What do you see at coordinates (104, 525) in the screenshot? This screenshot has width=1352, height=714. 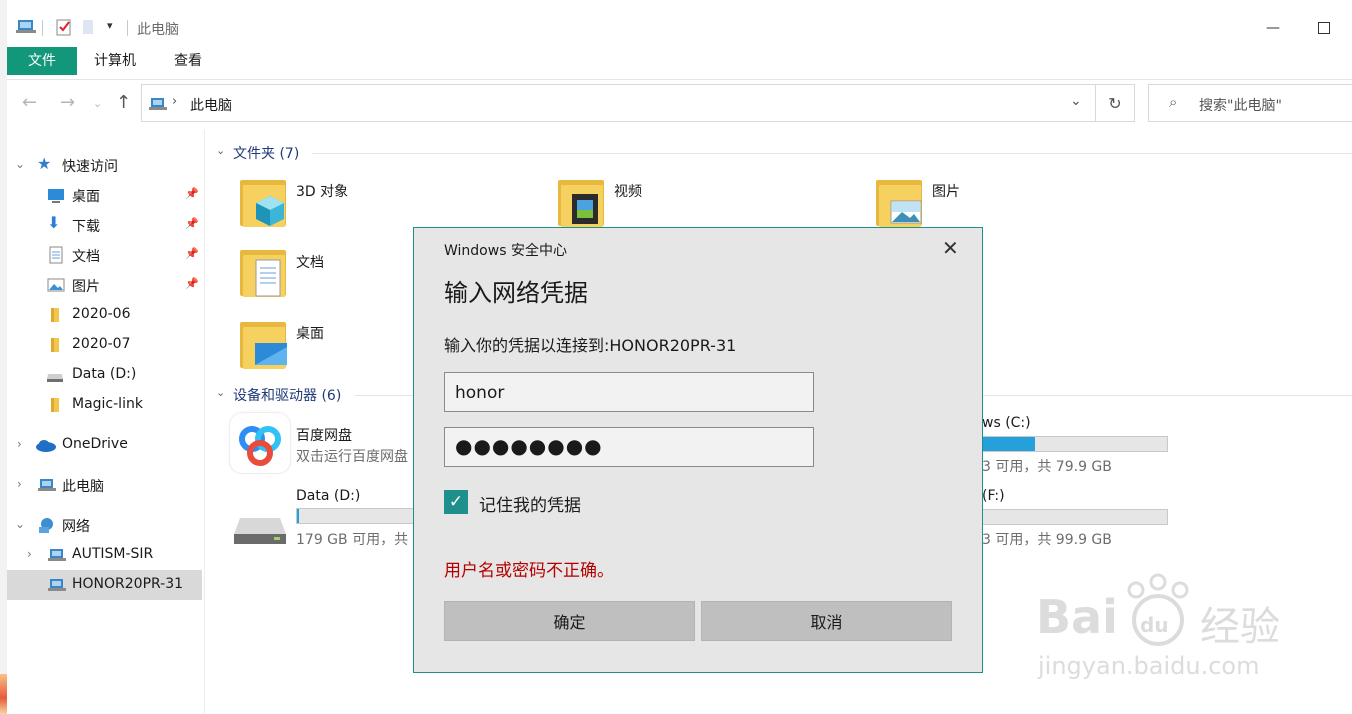 I see `sidebar-item-network: ⌄ 网络` at bounding box center [104, 525].